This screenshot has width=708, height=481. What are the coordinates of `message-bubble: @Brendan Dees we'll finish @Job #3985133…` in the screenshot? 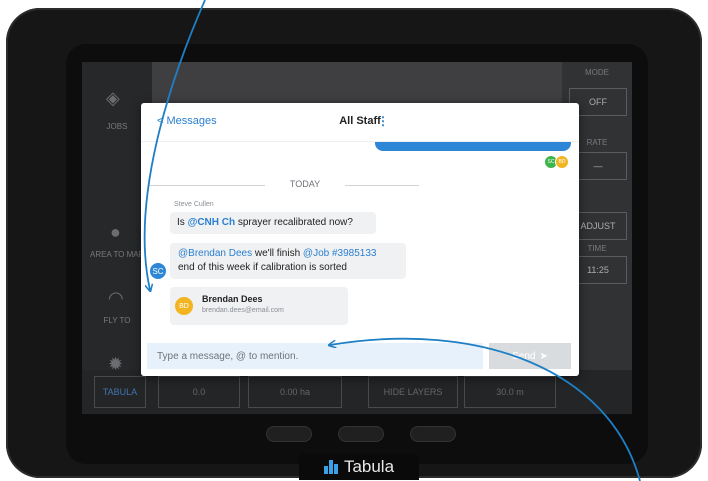 It's located at (288, 261).